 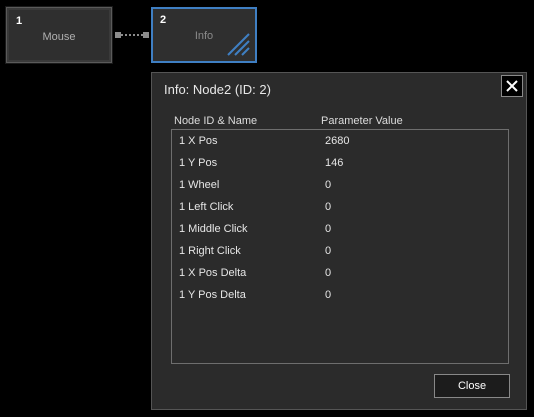 What do you see at coordinates (362, 121) in the screenshot?
I see `column-header-value: Parameter Value` at bounding box center [362, 121].